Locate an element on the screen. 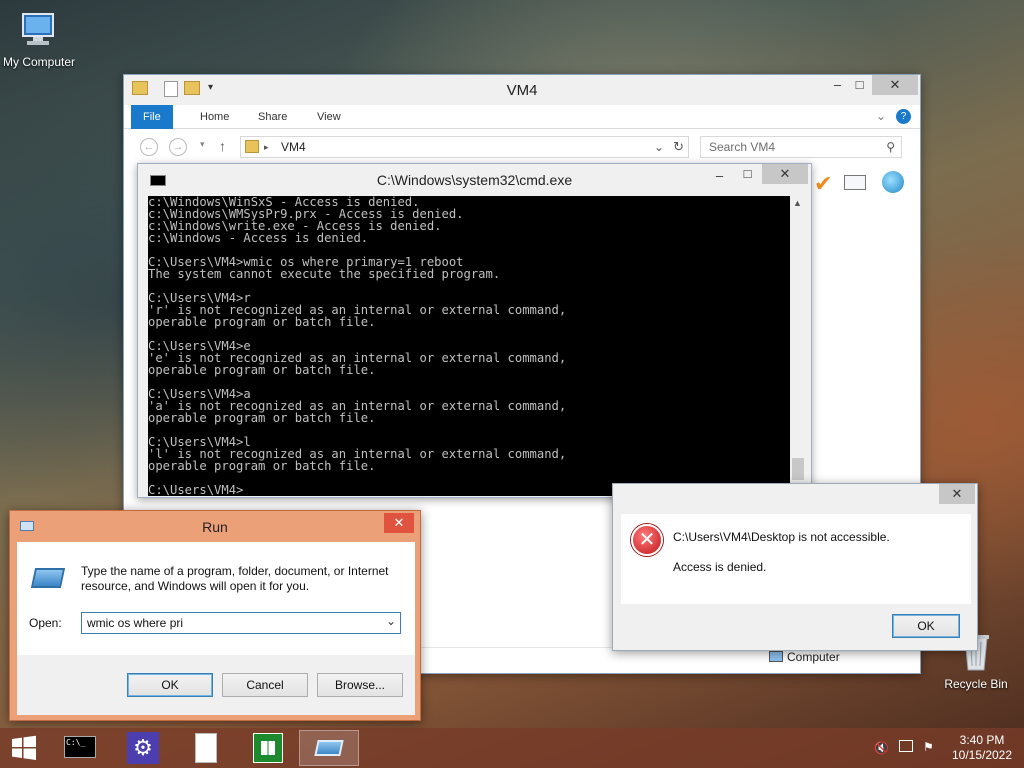  address-bar: ▸ VM4 ⌄ ↻ is located at coordinates (464, 147).